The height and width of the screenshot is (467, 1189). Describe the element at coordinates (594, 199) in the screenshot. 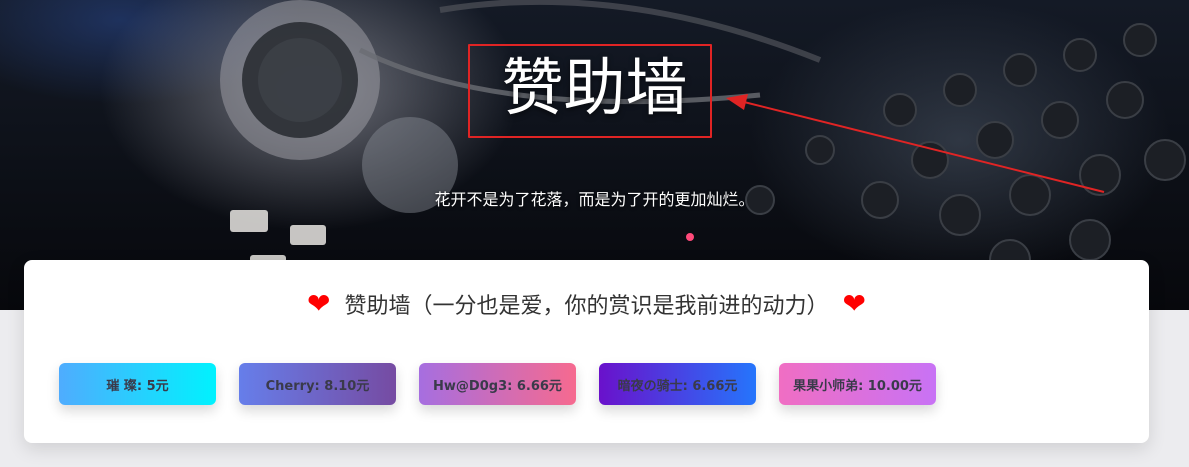

I see `page-subtitle: 花开不是为了花落，而是为了开的更加灿烂。` at that location.